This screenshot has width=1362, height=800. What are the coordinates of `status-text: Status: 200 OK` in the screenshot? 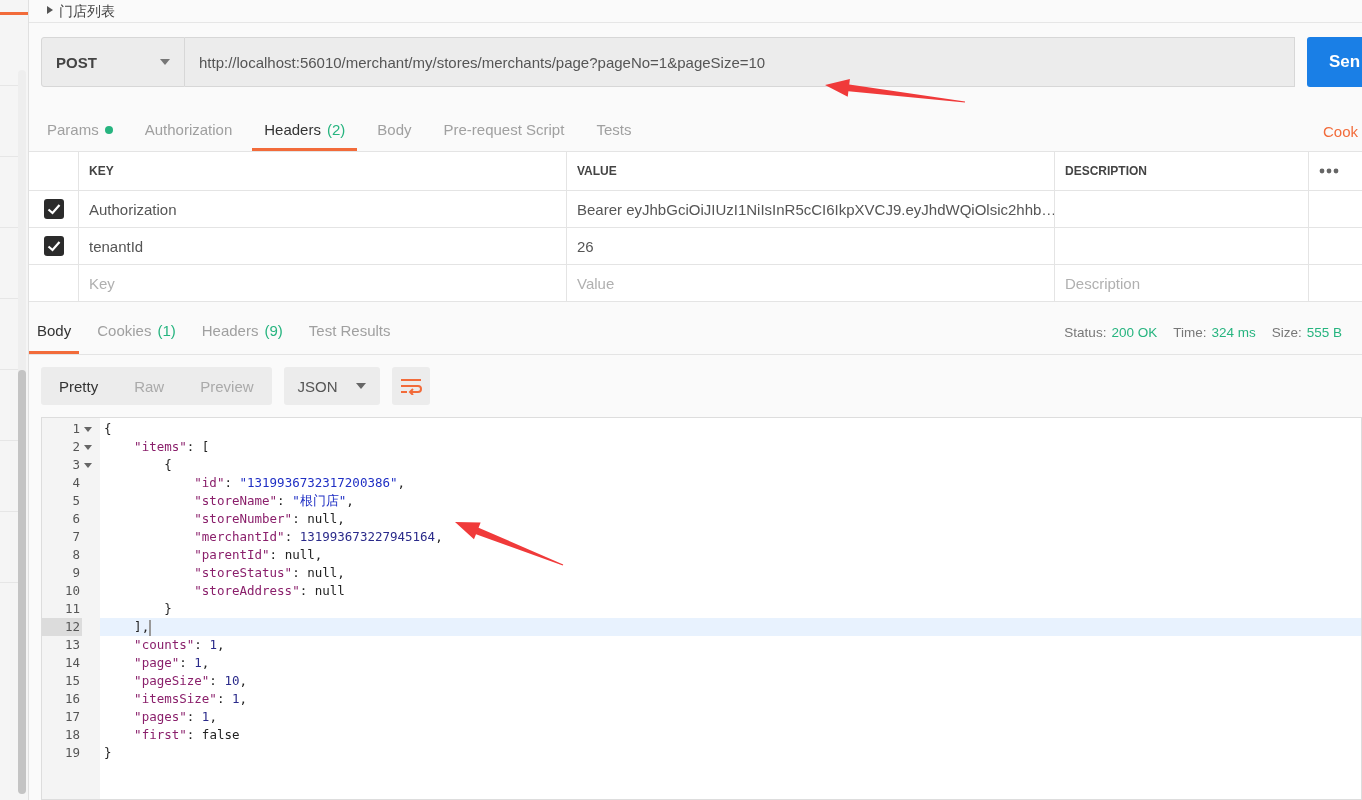 It's located at (1111, 332).